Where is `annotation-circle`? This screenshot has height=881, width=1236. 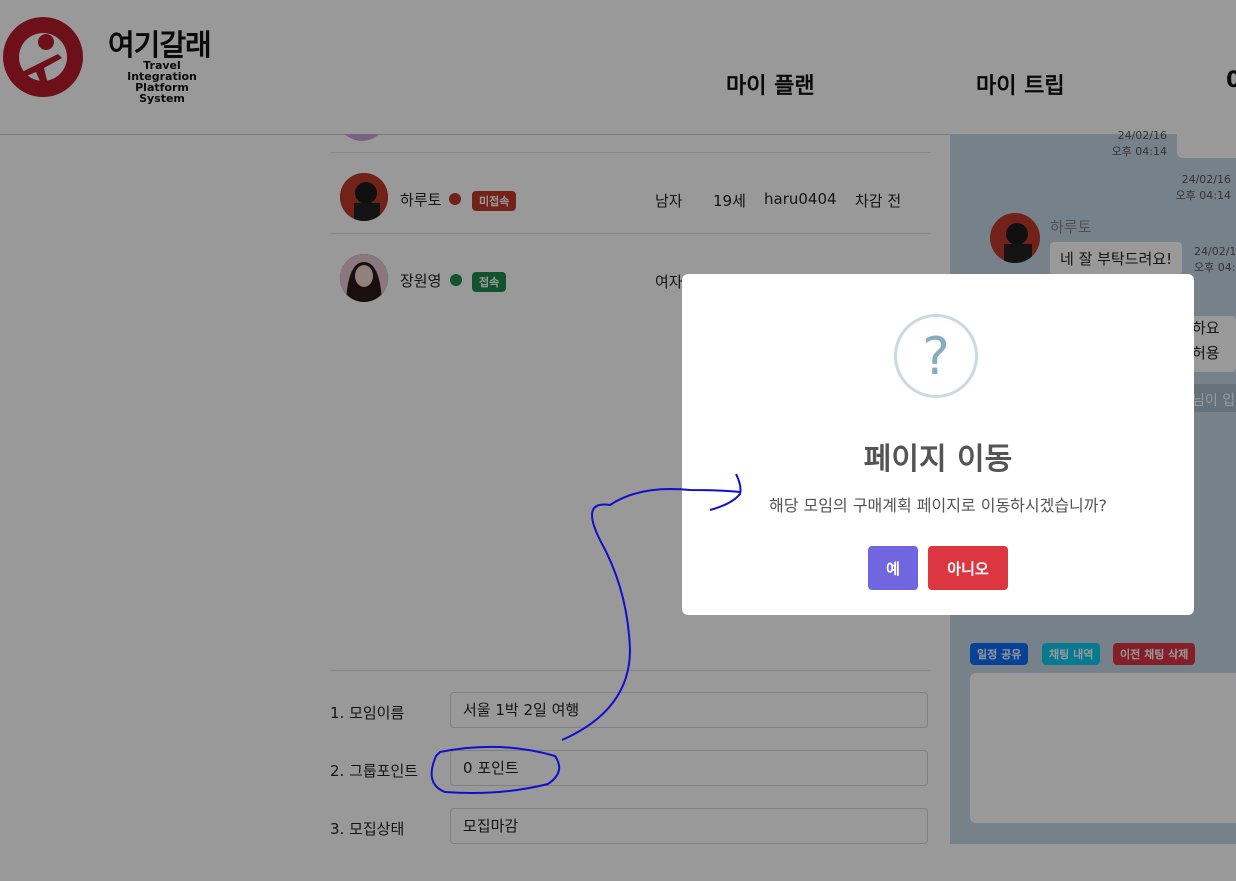 annotation-circle is located at coordinates (495, 769).